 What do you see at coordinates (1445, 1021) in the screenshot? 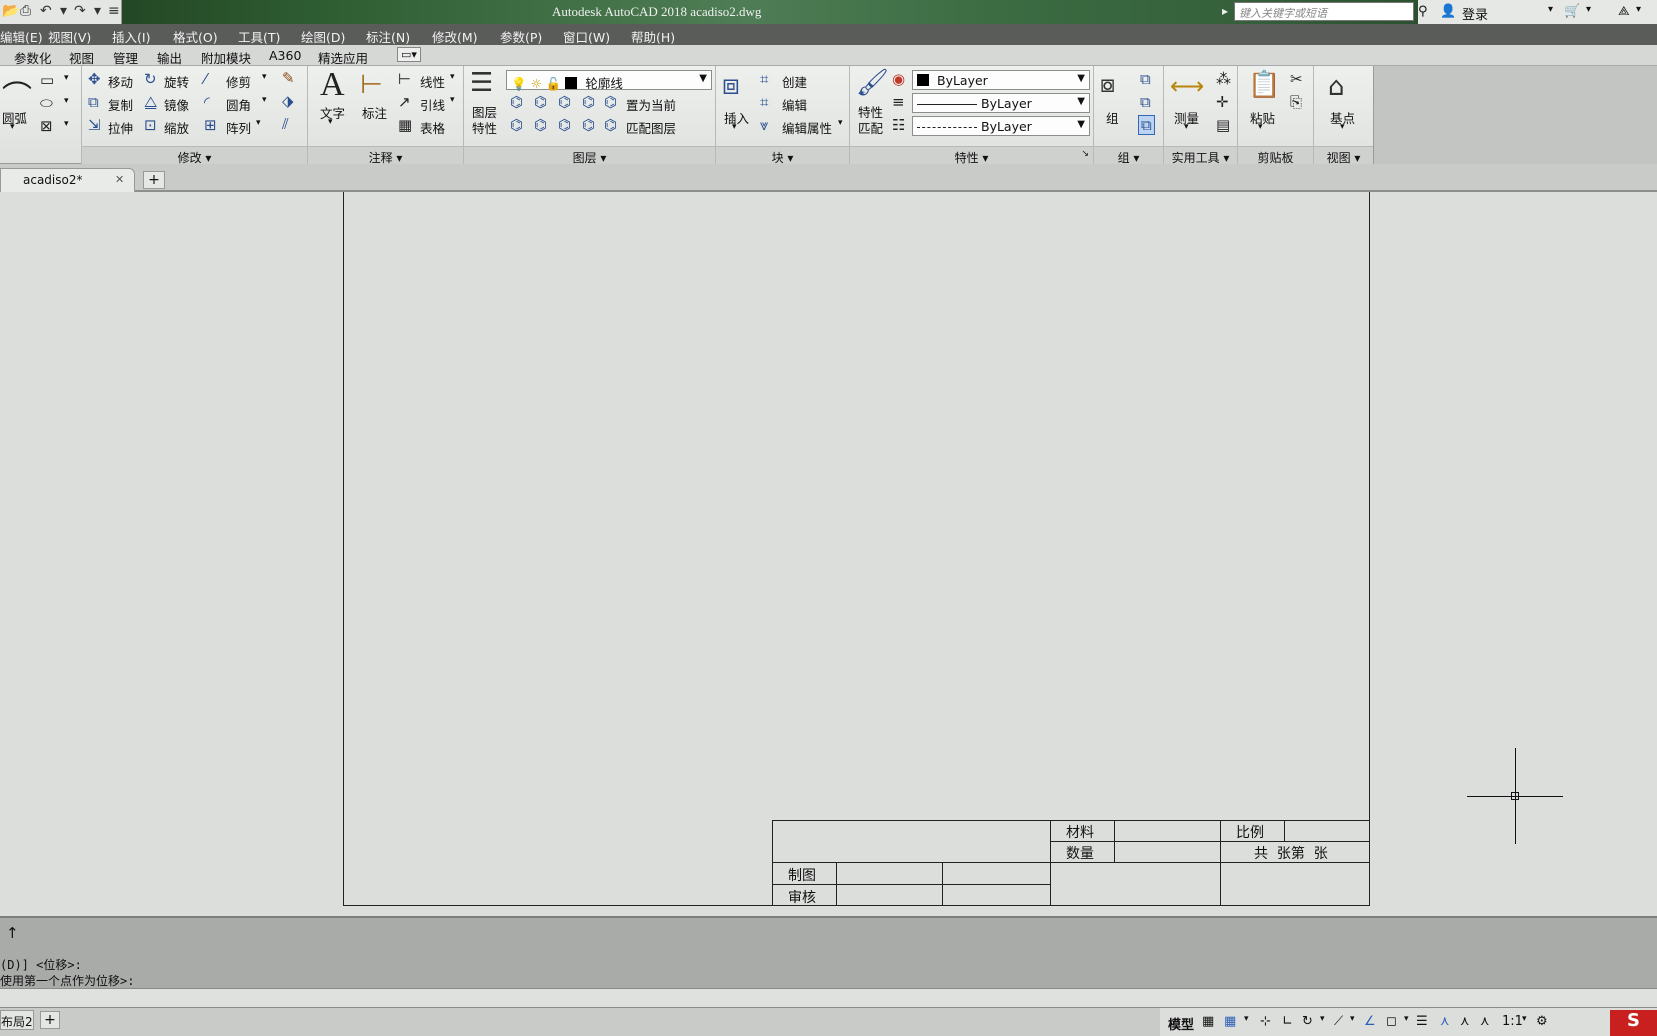
I see `annotation-visibility-icon: ⋏` at bounding box center [1445, 1021].